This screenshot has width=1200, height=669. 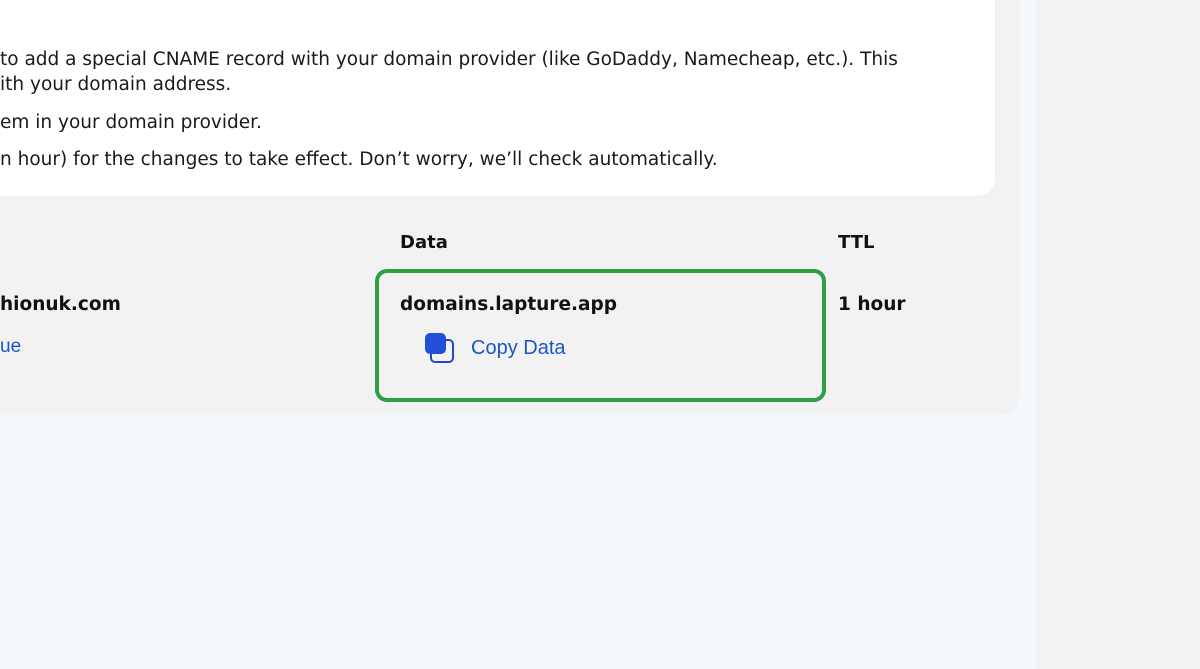 I want to click on record-ttl-value: 1 hour, so click(x=872, y=304).